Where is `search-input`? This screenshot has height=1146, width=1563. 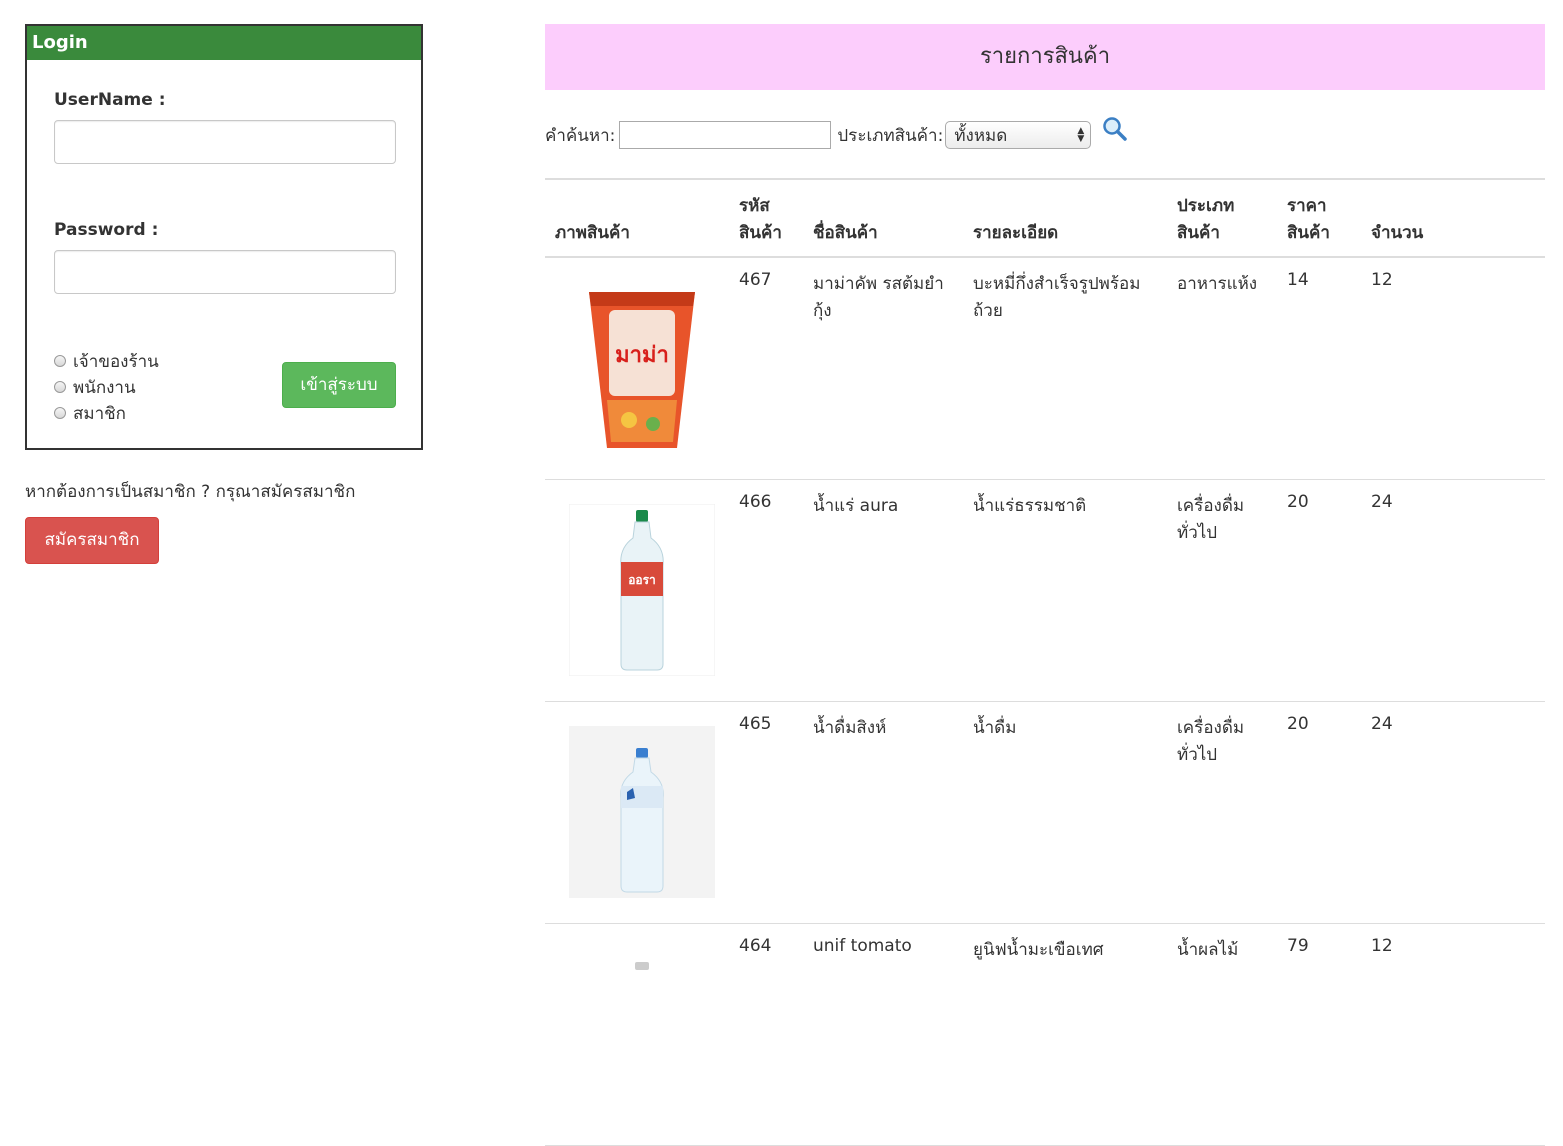 search-input is located at coordinates (725, 135).